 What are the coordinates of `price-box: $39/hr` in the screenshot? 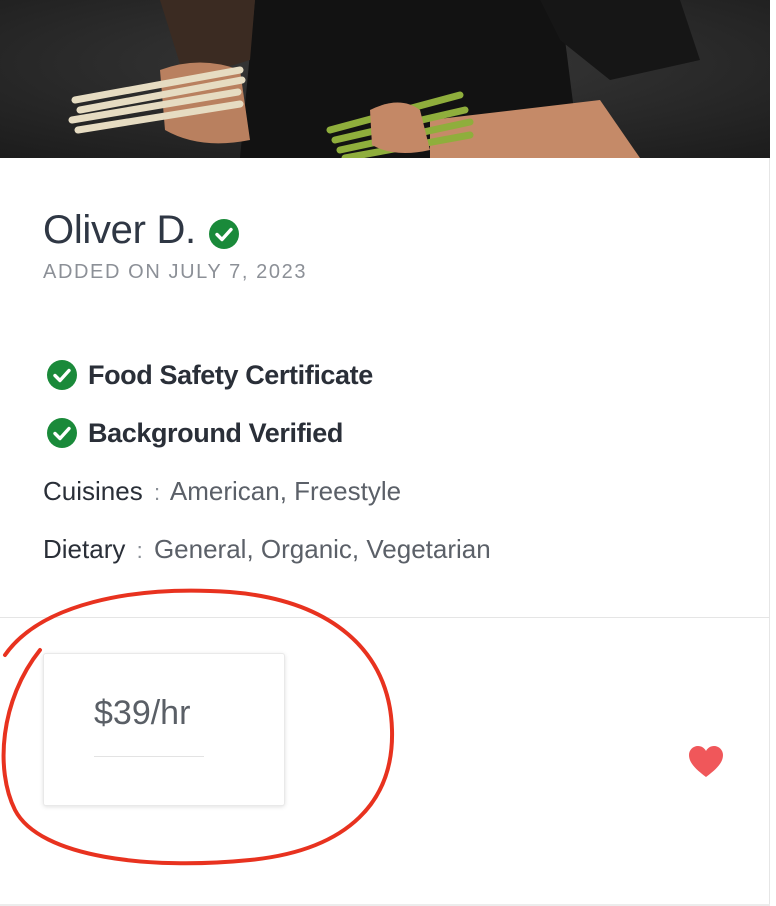 It's located at (164, 729).